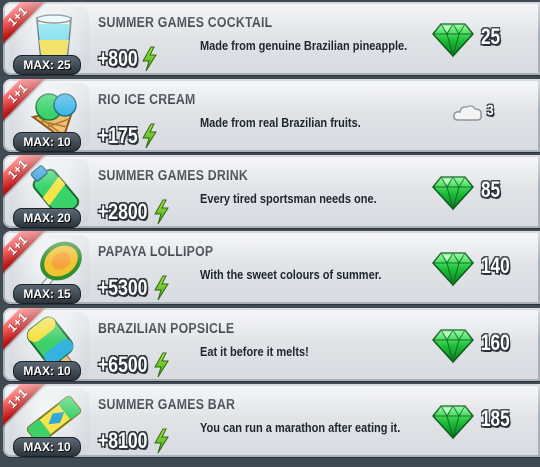 This screenshot has height=467, width=540. Describe the element at coordinates (147, 99) in the screenshot. I see `item-name: RIO ICE CREAM` at that location.